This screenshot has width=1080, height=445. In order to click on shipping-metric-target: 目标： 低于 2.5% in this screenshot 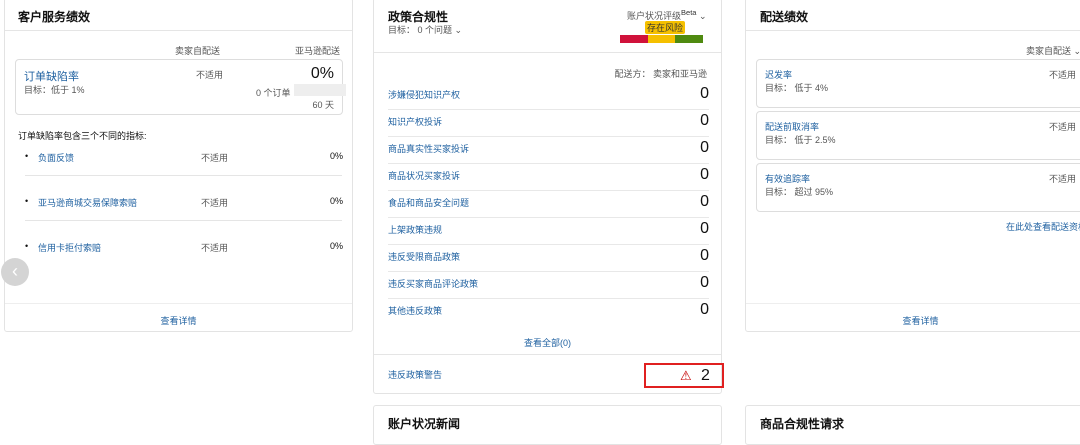, I will do `click(800, 140)`.